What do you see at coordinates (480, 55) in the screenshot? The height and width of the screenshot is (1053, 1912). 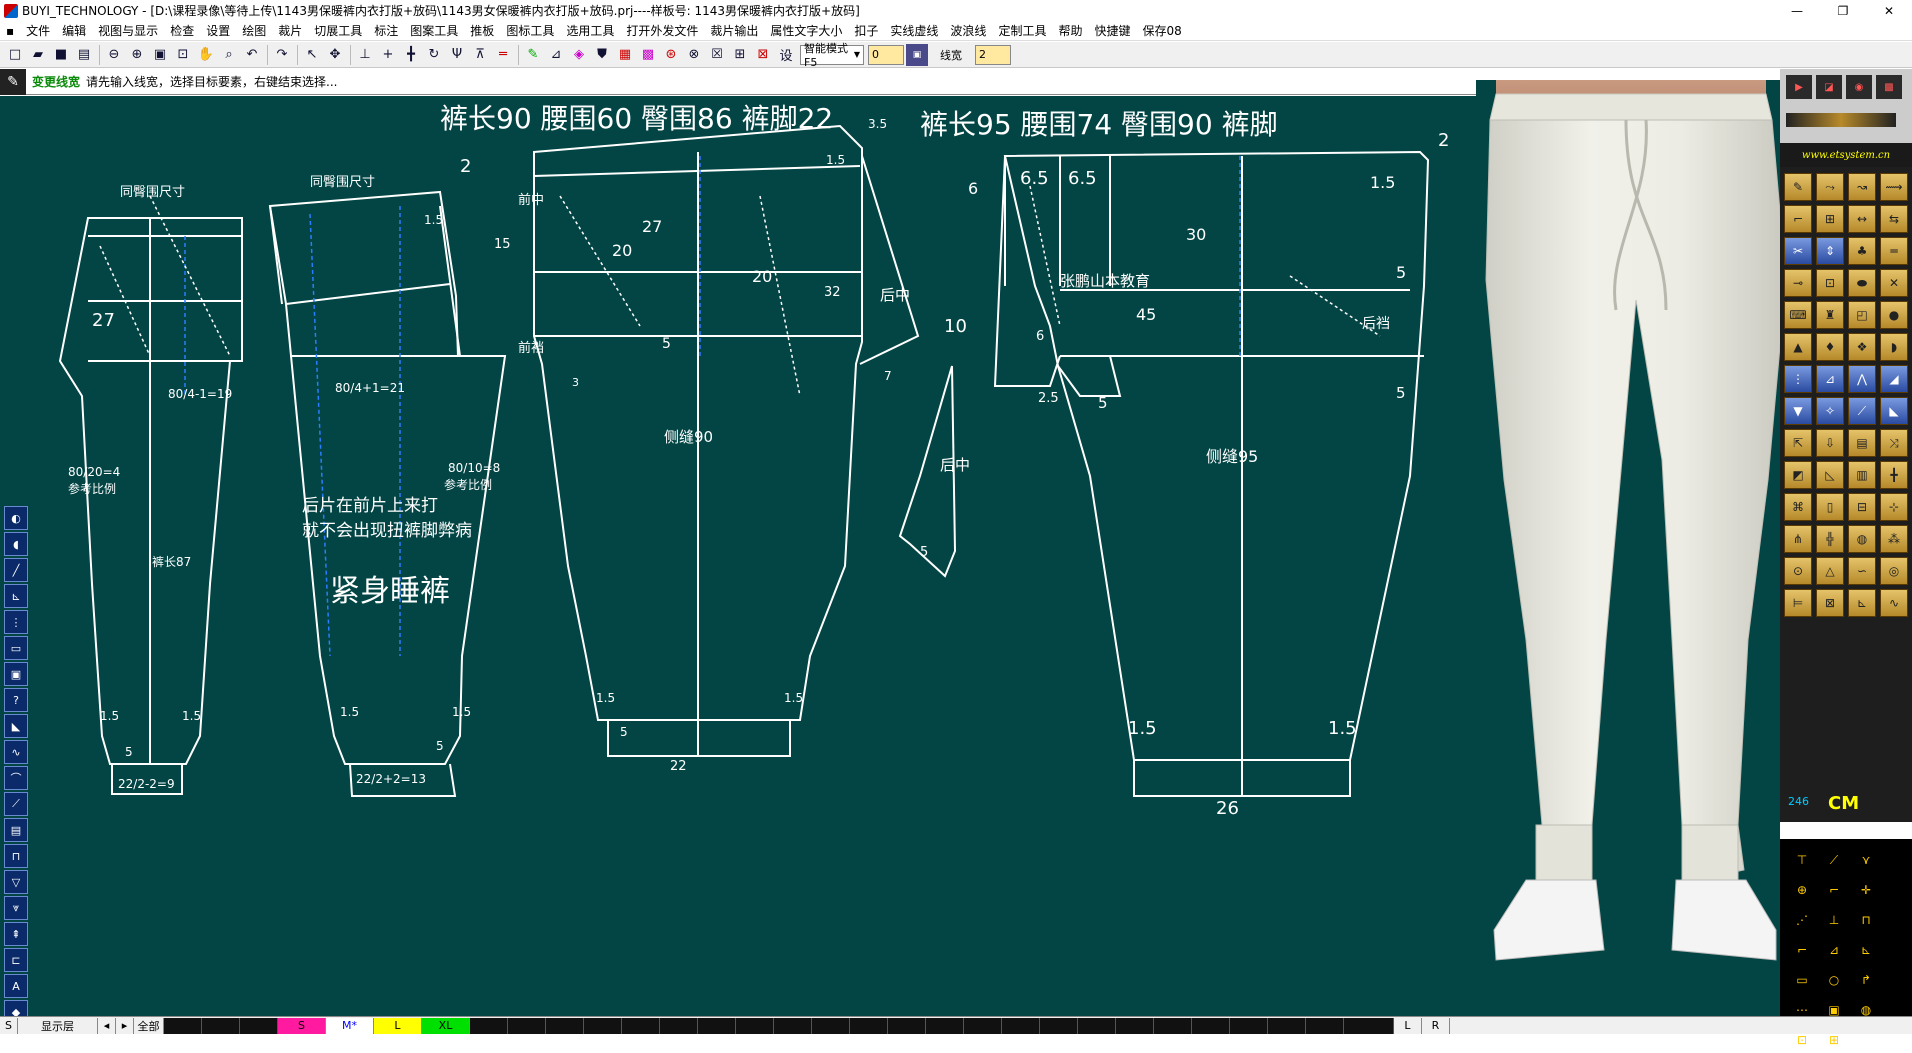 I see `flip-icon: ⊼` at bounding box center [480, 55].